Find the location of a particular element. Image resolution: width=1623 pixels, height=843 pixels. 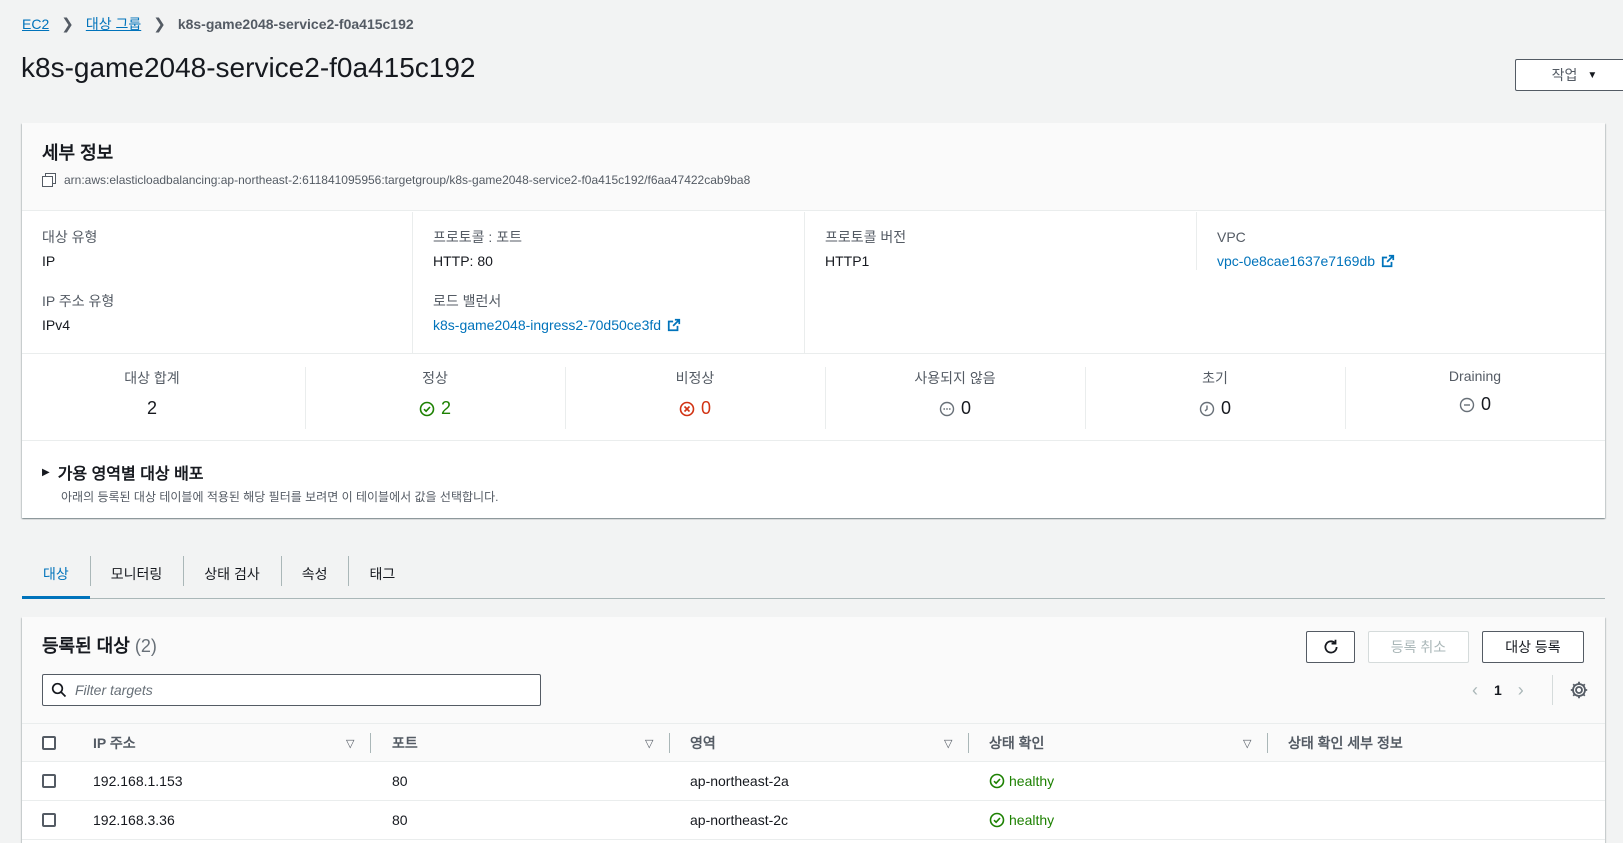

breadcrumb-target-groups-link: 대상 그룹 is located at coordinates (113, 24).